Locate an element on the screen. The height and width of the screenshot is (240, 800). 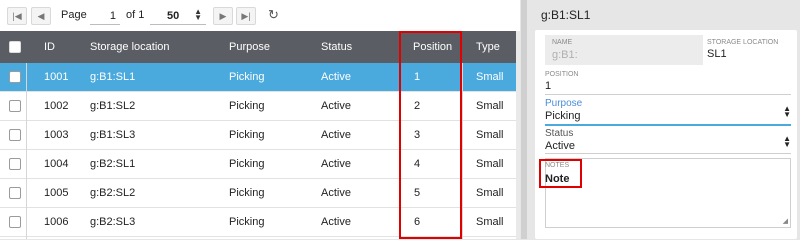
name-label: NAME is located at coordinates (562, 42).